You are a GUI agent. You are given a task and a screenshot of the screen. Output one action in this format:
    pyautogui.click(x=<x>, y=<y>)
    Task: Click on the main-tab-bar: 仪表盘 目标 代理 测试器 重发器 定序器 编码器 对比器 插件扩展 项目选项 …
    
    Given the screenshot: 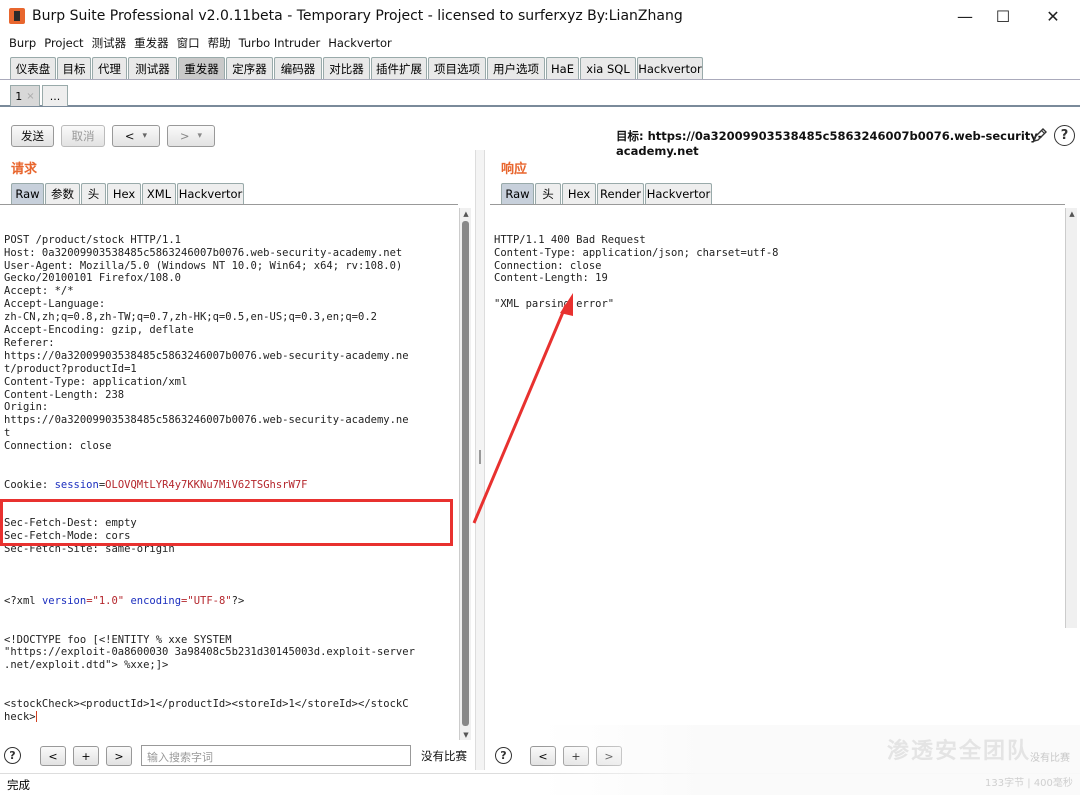 What is the action you would take?
    pyautogui.click(x=540, y=67)
    